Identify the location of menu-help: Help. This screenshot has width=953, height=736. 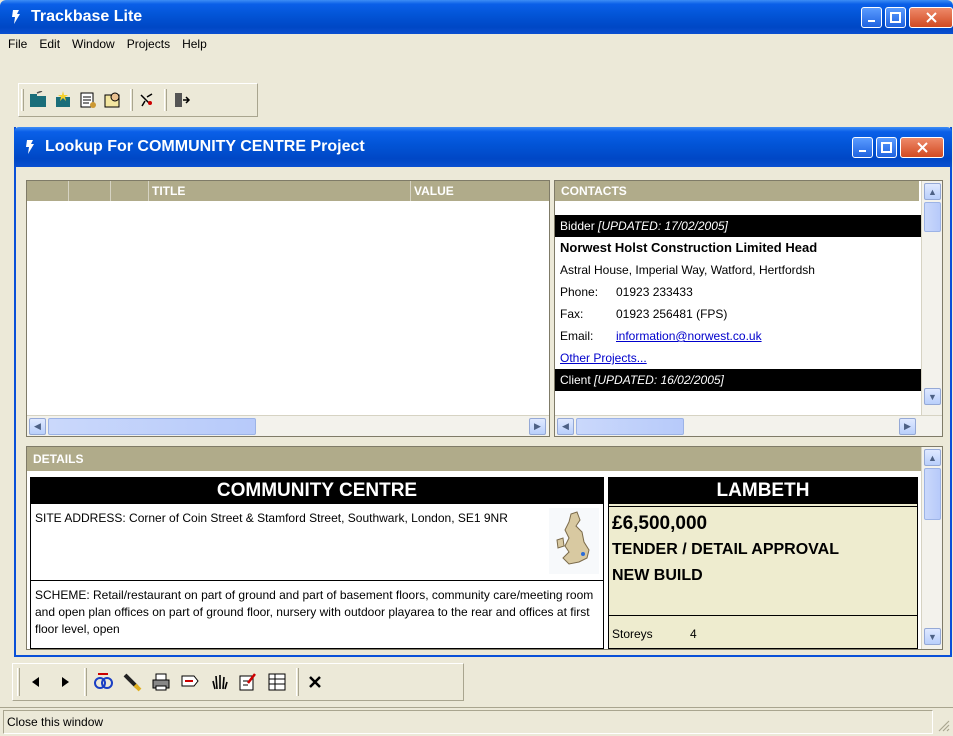
(194, 44).